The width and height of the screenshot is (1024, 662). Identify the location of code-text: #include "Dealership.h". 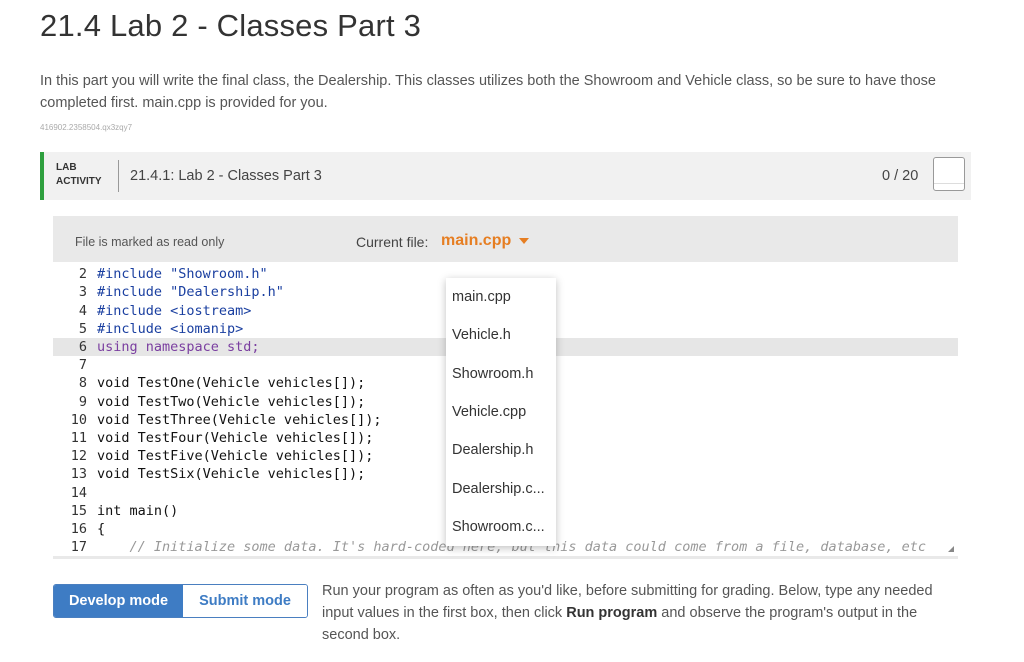
(190, 292).